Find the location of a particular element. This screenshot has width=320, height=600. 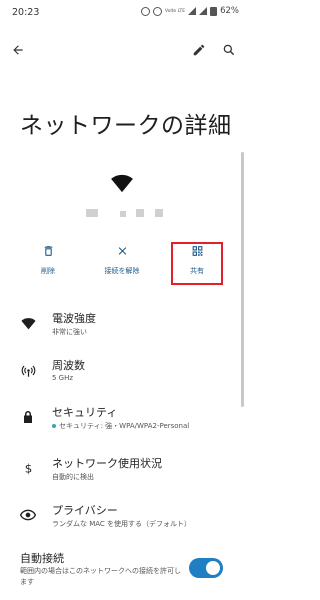

auto-connect-description: 範囲内の場合はこのネットワークへの接続を許可します is located at coordinates (100, 576).